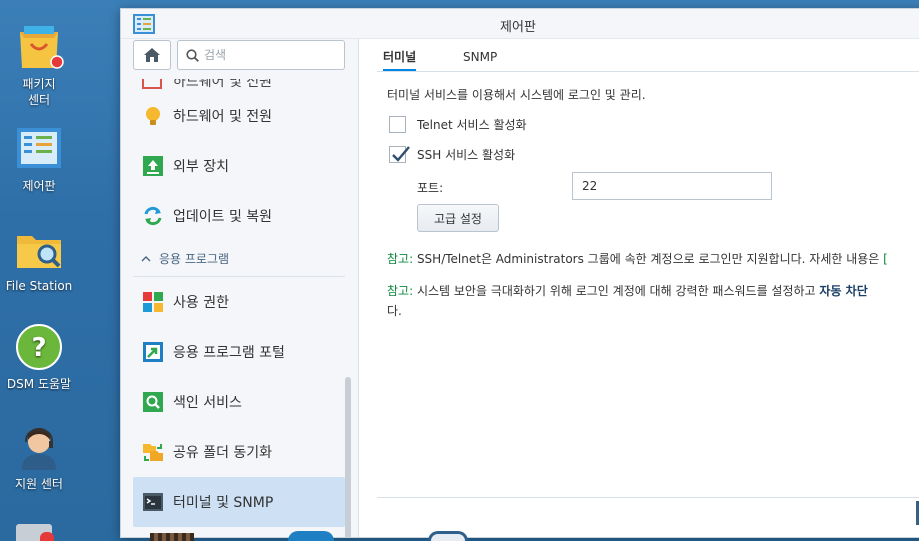 This screenshot has height=541, width=919. What do you see at coordinates (229, 353) in the screenshot?
I see `sidebar-item-label: 응용 프로그램 포털` at bounding box center [229, 353].